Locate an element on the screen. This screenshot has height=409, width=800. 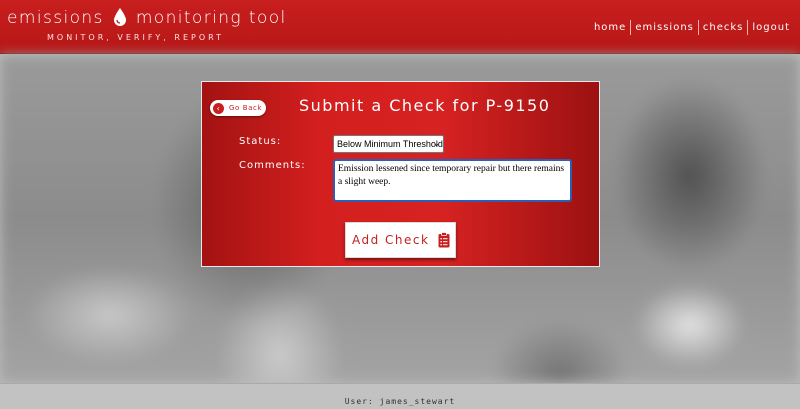
comments-label: Comments: is located at coordinates (272, 165).